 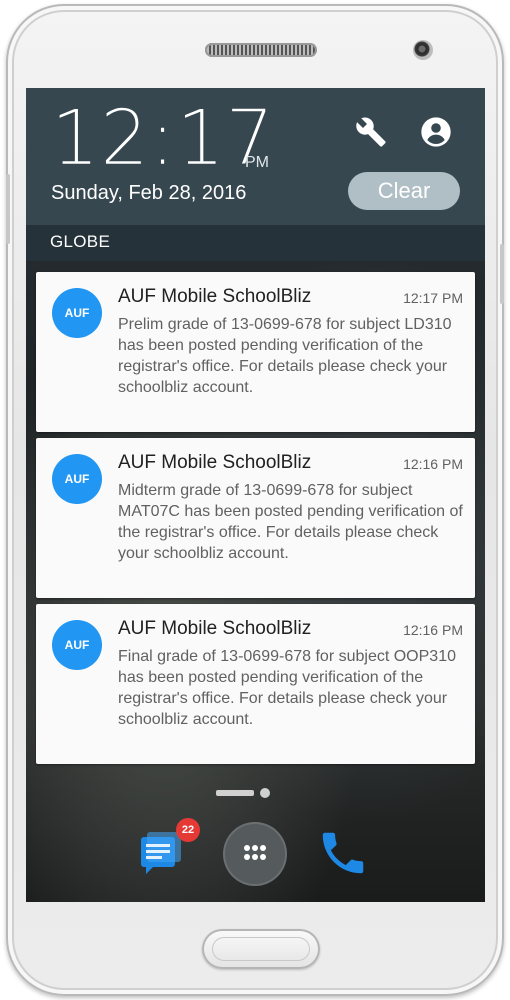 What do you see at coordinates (371, 132) in the screenshot?
I see `wrench-icon` at bounding box center [371, 132].